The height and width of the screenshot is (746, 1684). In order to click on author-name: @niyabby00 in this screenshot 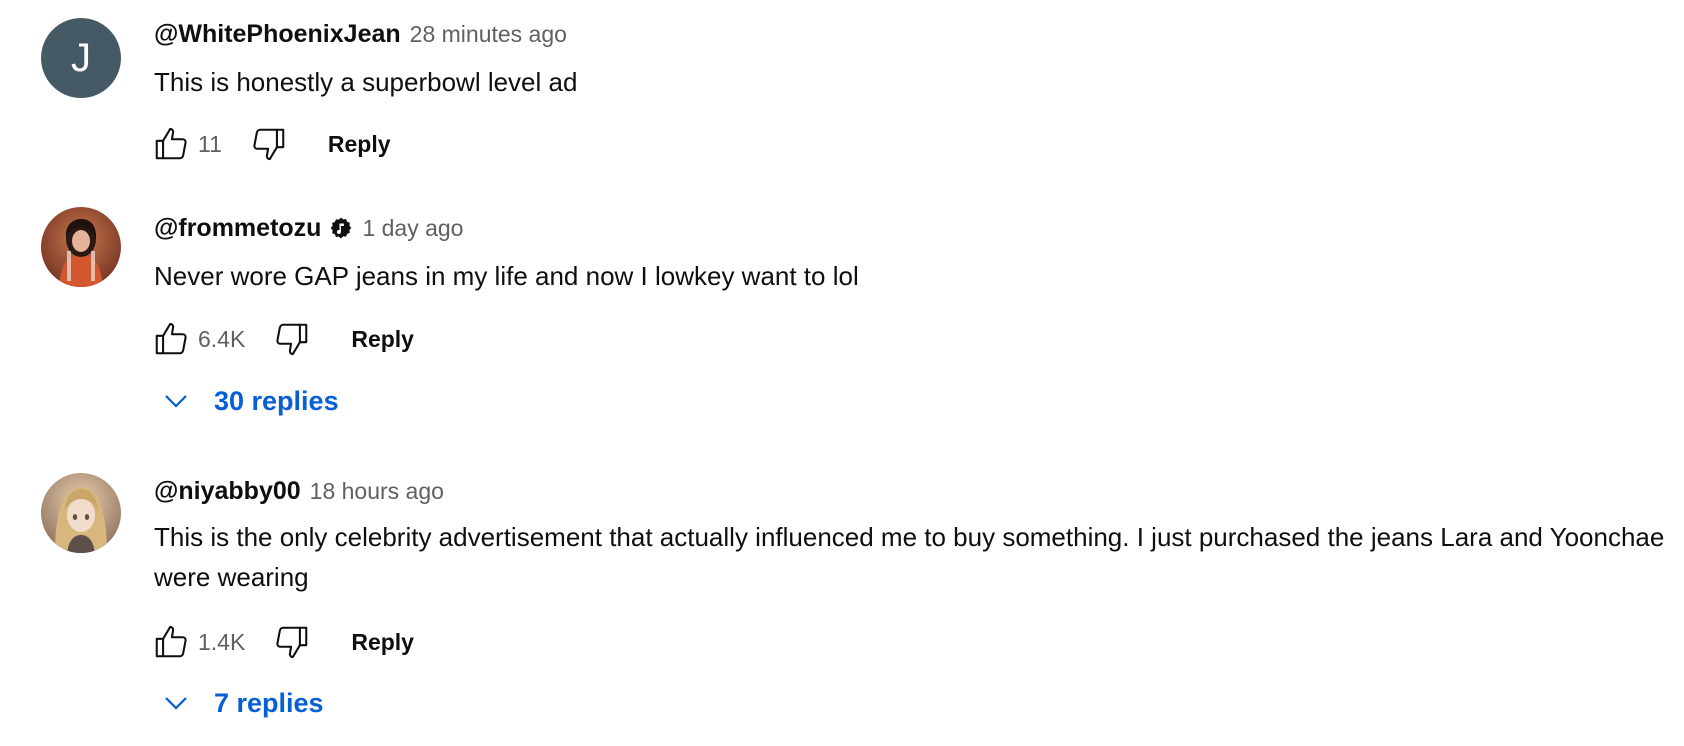, I will do `click(227, 491)`.